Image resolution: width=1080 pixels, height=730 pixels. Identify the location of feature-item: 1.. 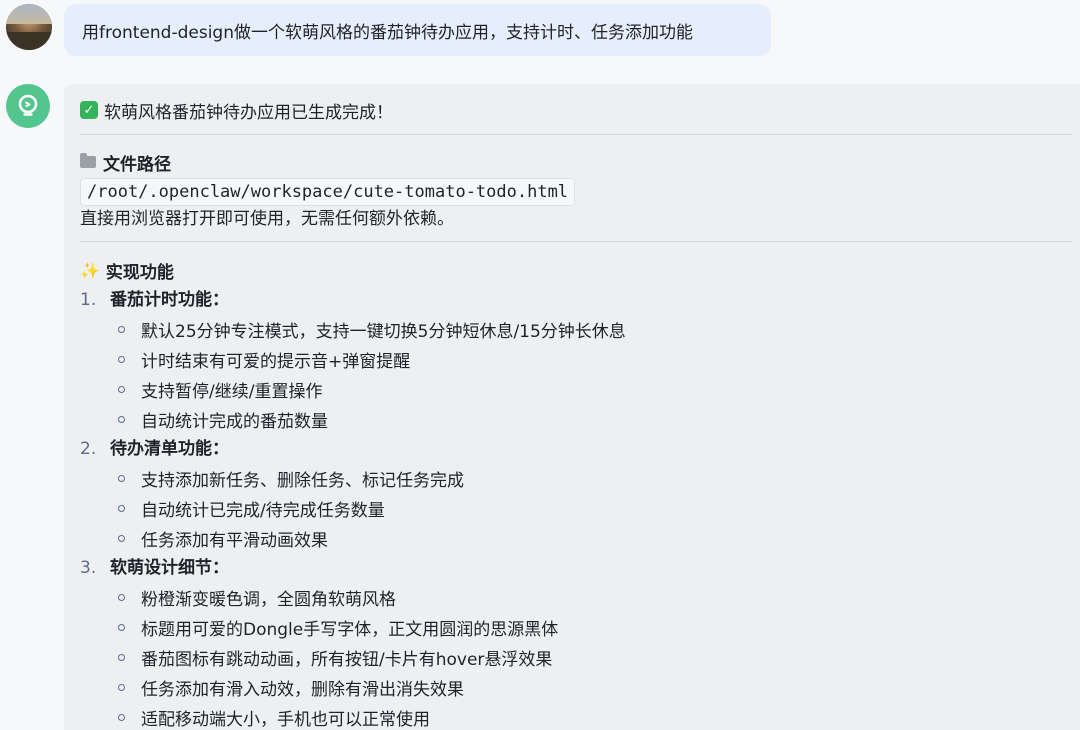
(88, 300).